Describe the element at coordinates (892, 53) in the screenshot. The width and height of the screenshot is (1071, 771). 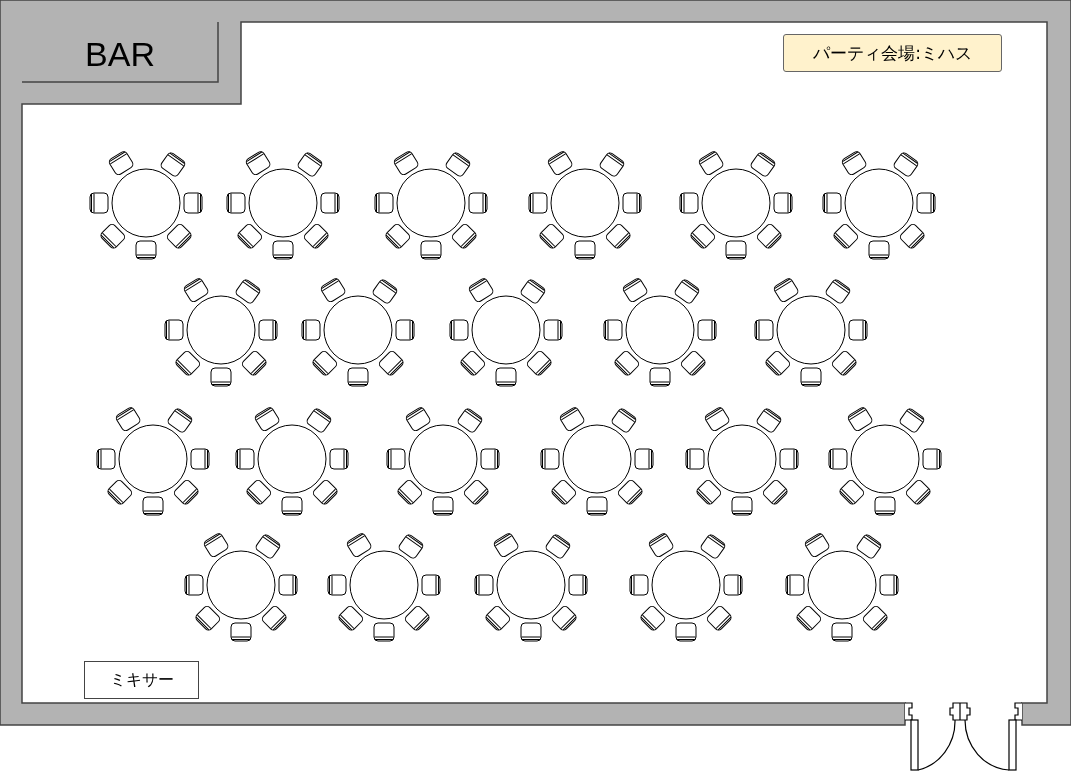
I see `venue-label: パーティ会場:ミハス` at that location.